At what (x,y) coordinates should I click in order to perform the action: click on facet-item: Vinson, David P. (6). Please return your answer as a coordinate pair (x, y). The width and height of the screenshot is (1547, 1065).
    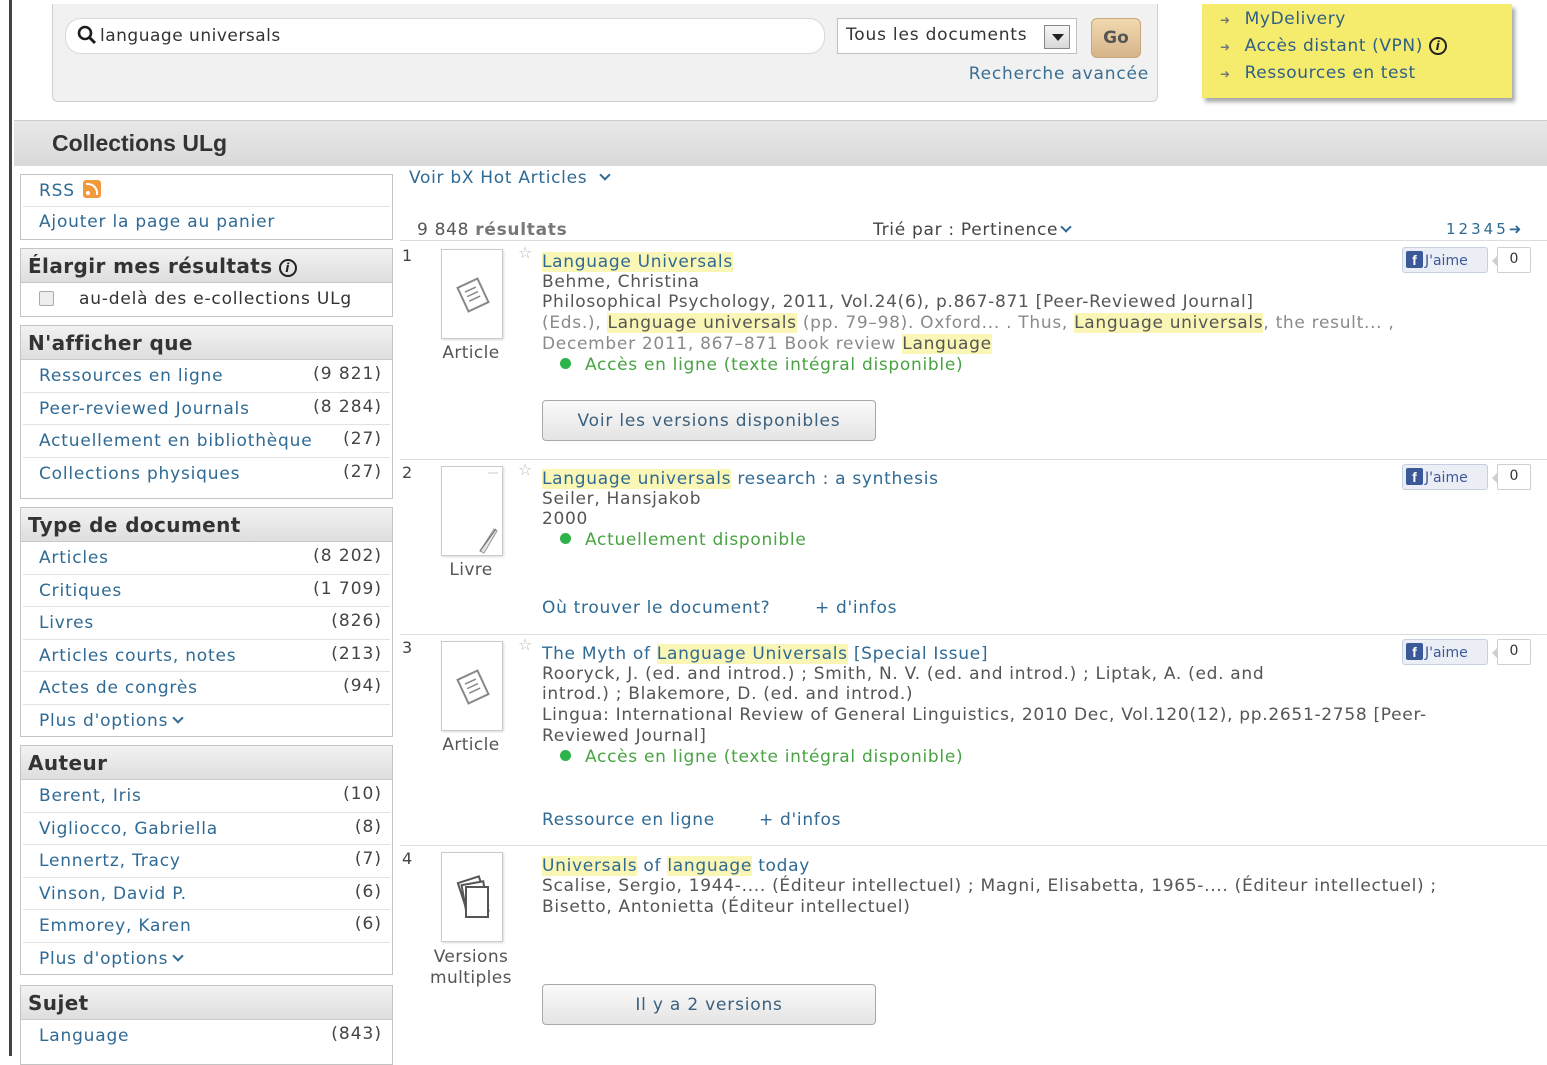
    Looking at the image, I should click on (206, 894).